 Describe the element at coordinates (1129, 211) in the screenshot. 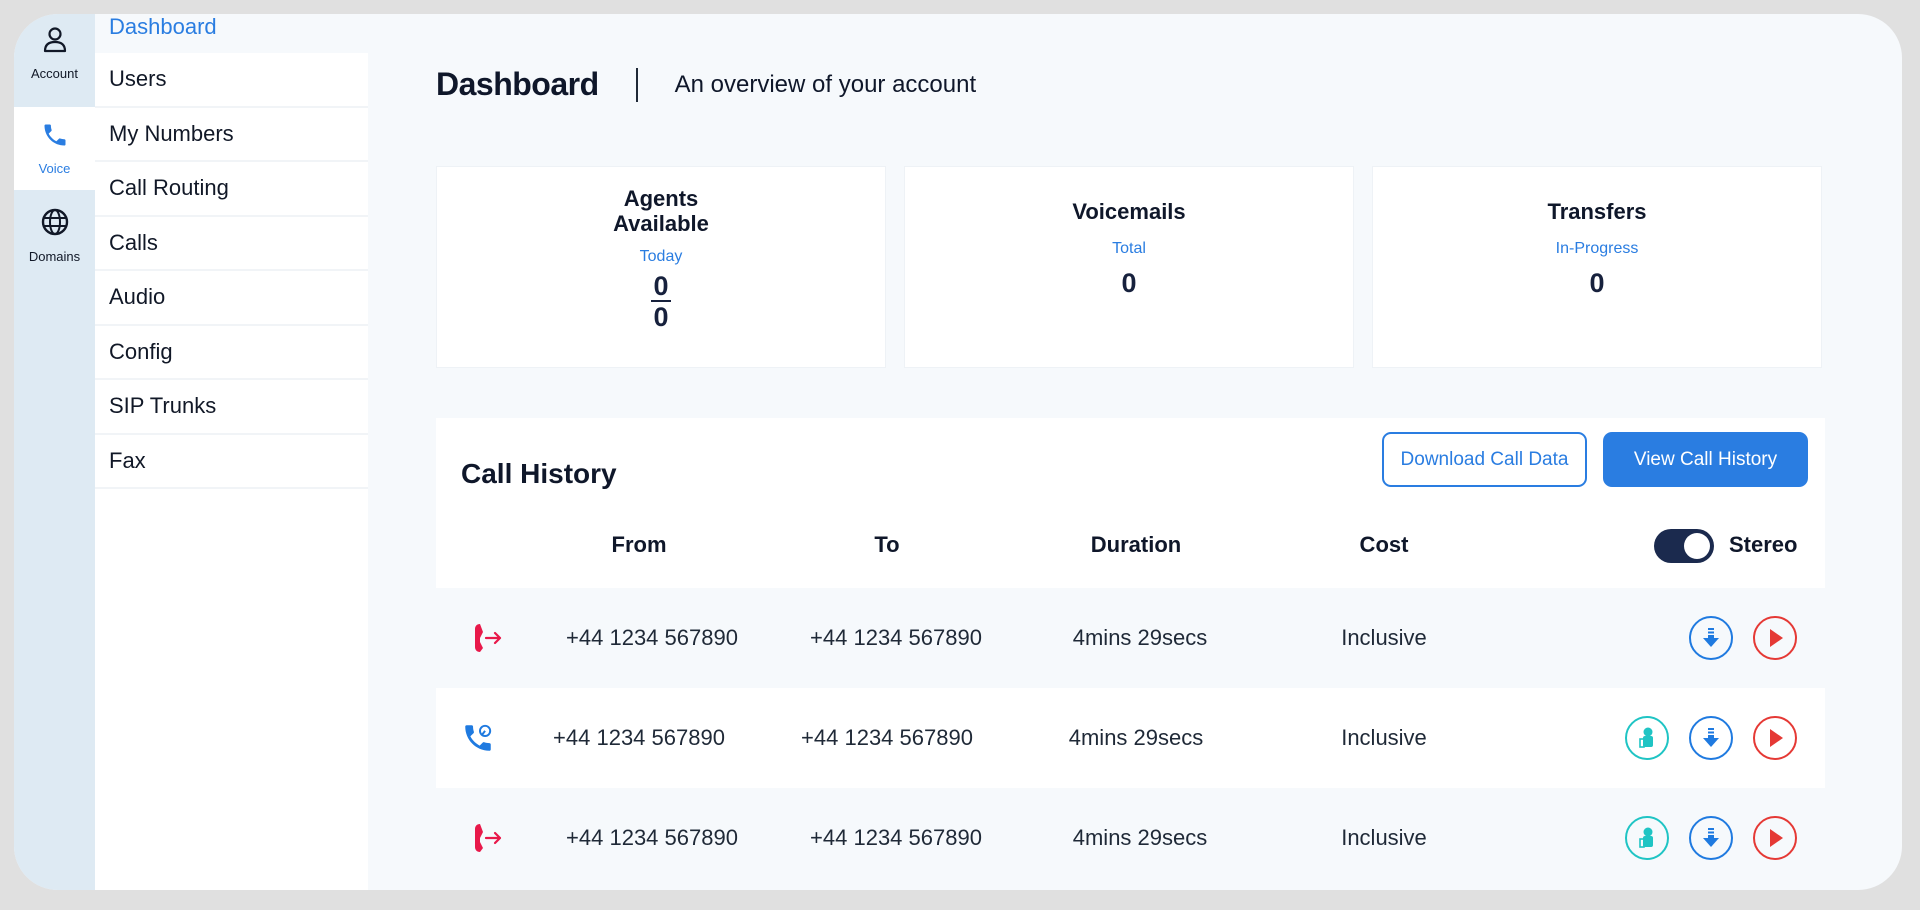

I see `stat-title: Voicemails` at that location.